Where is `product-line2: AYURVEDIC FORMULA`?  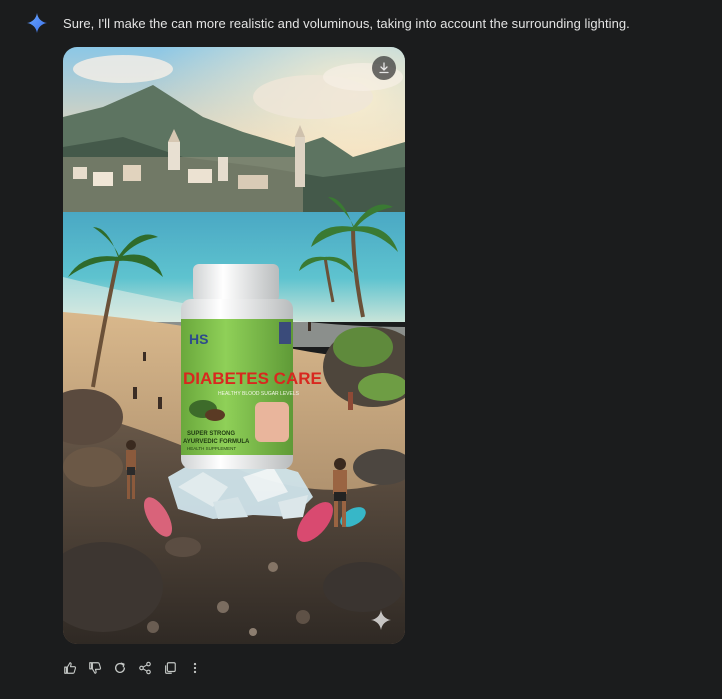 product-line2: AYURVEDIC FORMULA is located at coordinates (216, 442).